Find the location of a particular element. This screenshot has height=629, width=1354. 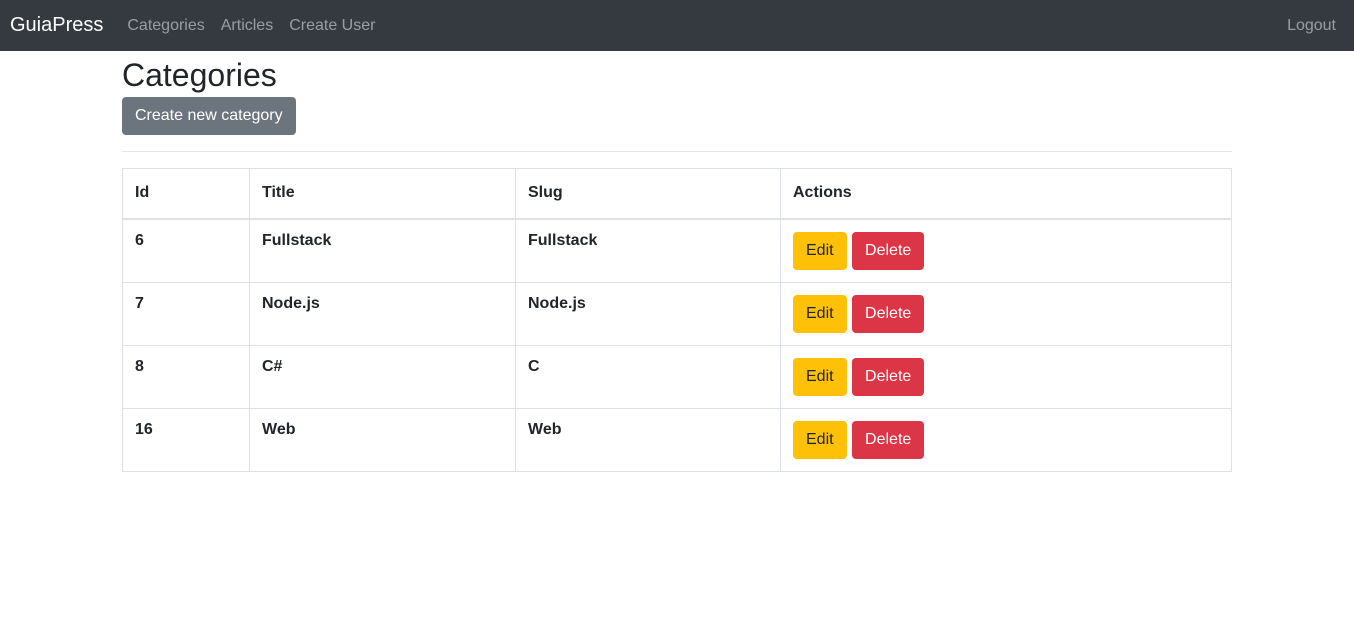

cell-id: 7 is located at coordinates (186, 313).